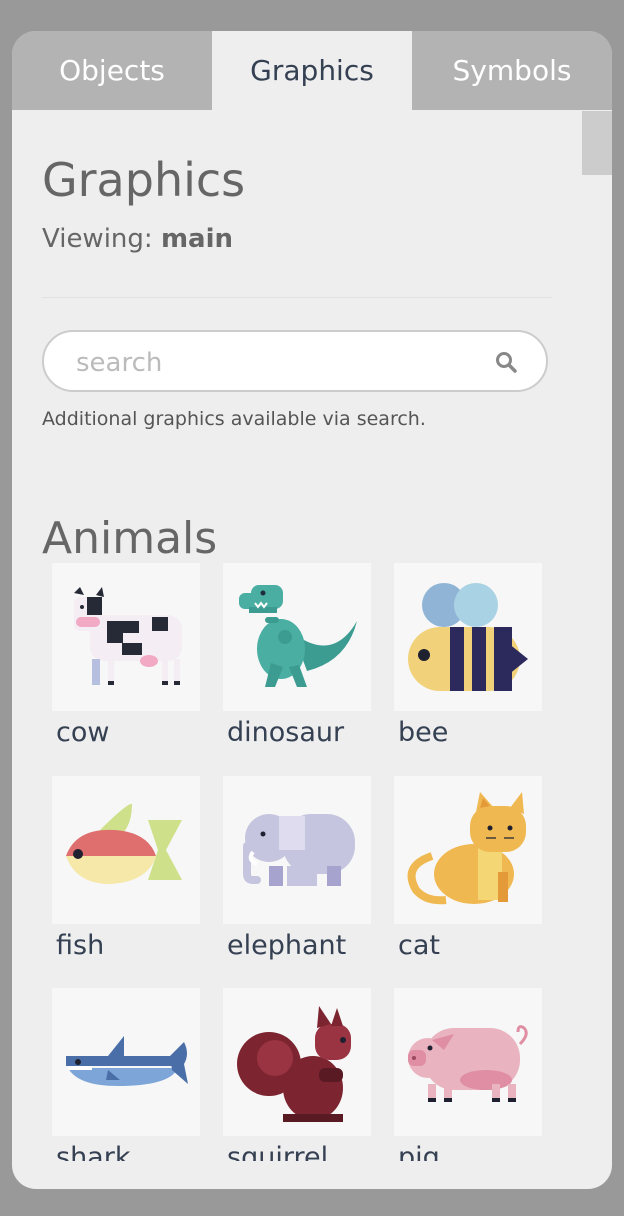 This screenshot has width=624, height=1216. I want to click on graphic-item-squirrel: squirrel, so click(297, 1074).